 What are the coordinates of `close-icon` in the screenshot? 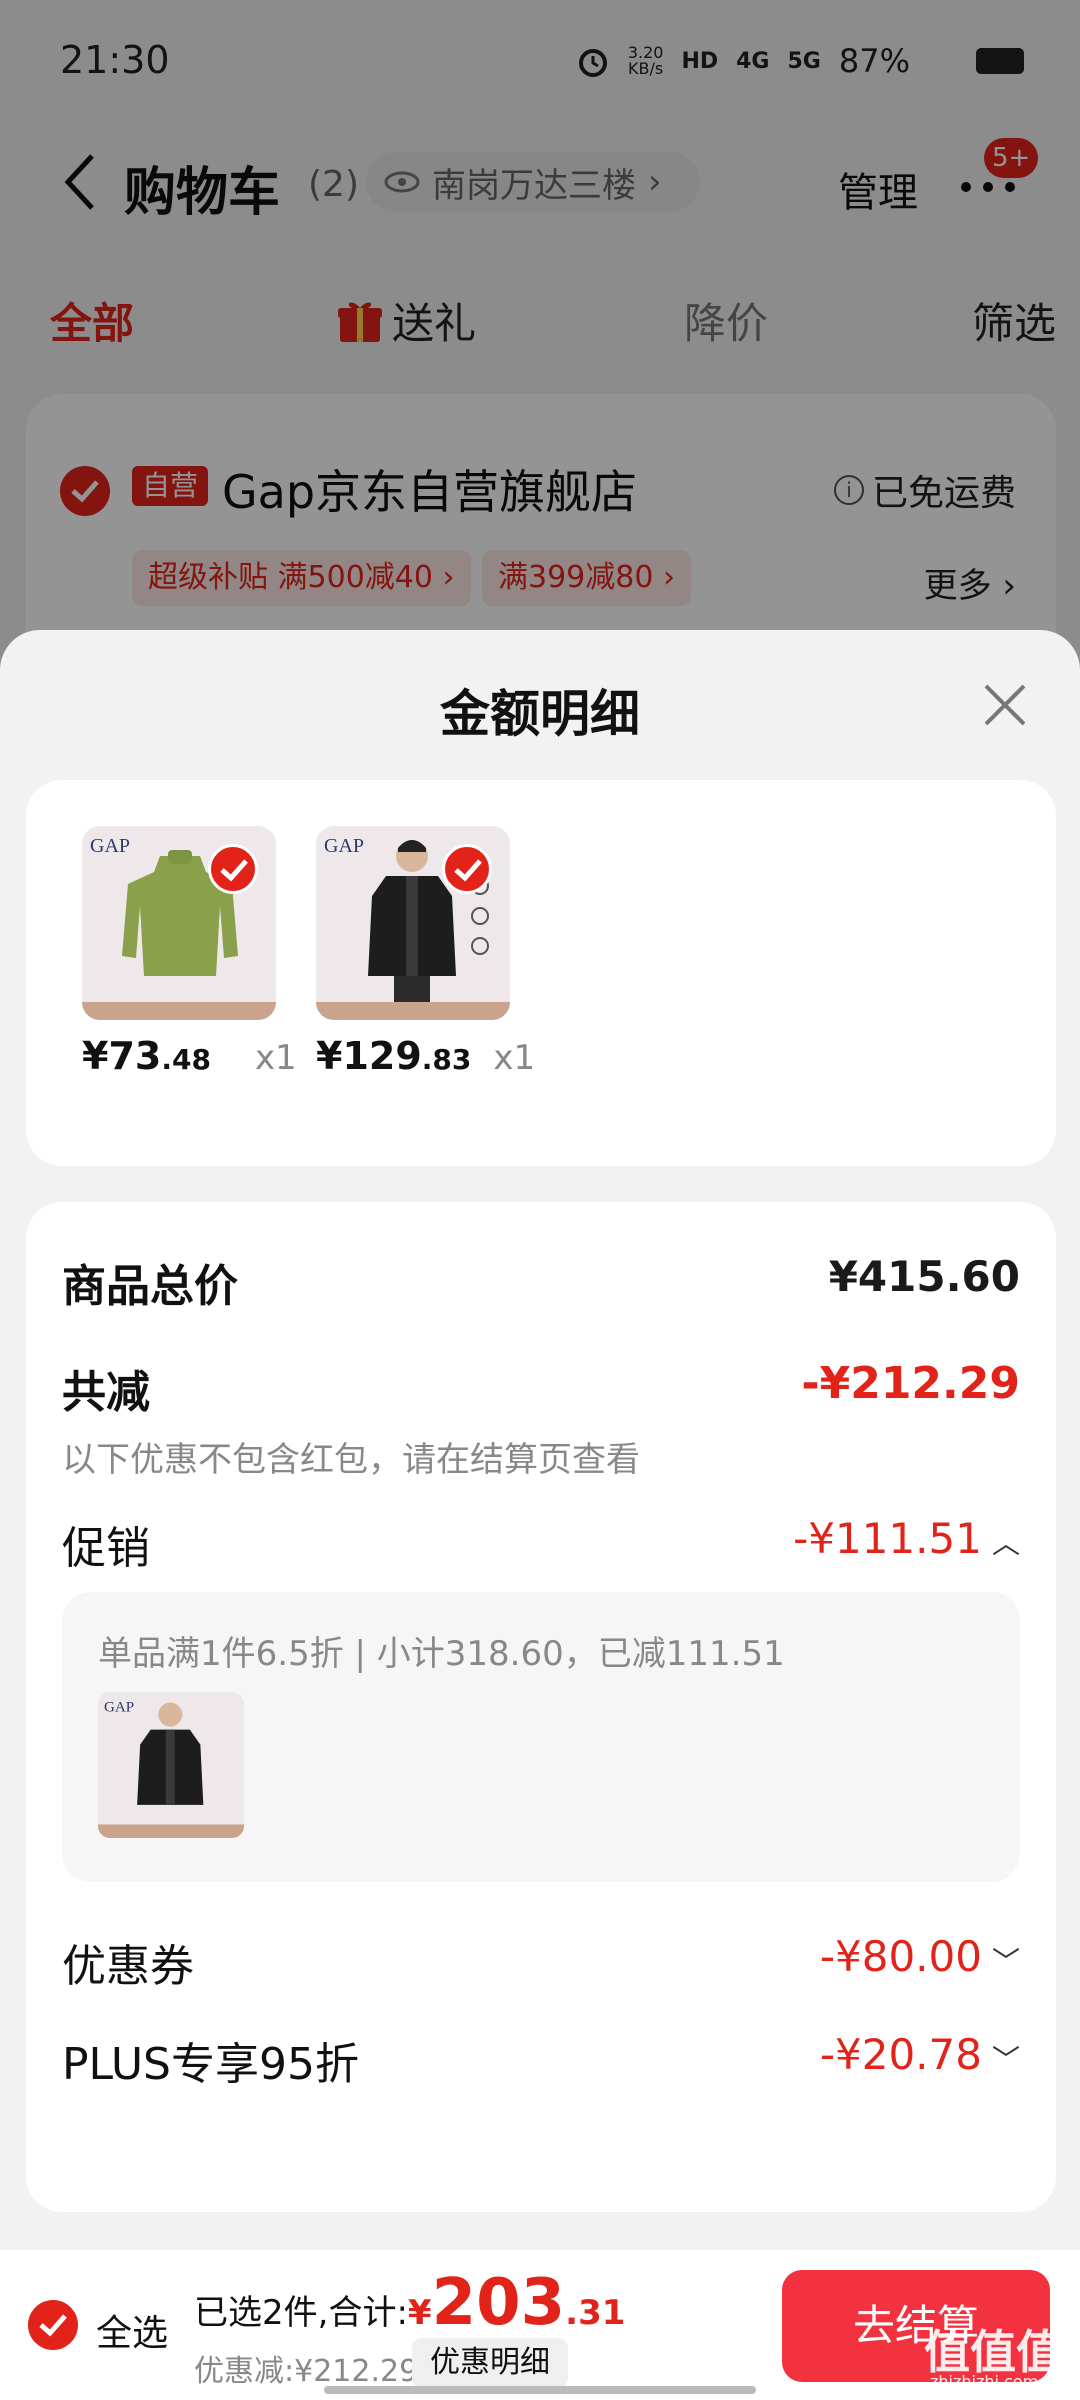 It's located at (1005, 705).